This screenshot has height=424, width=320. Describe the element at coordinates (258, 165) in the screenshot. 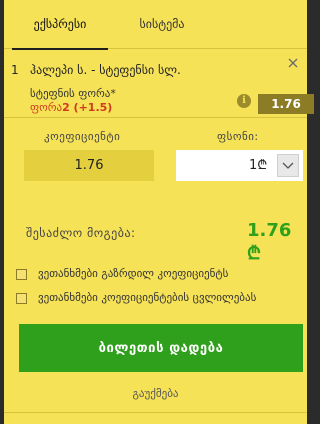

I see `stake-value: 1₾` at that location.